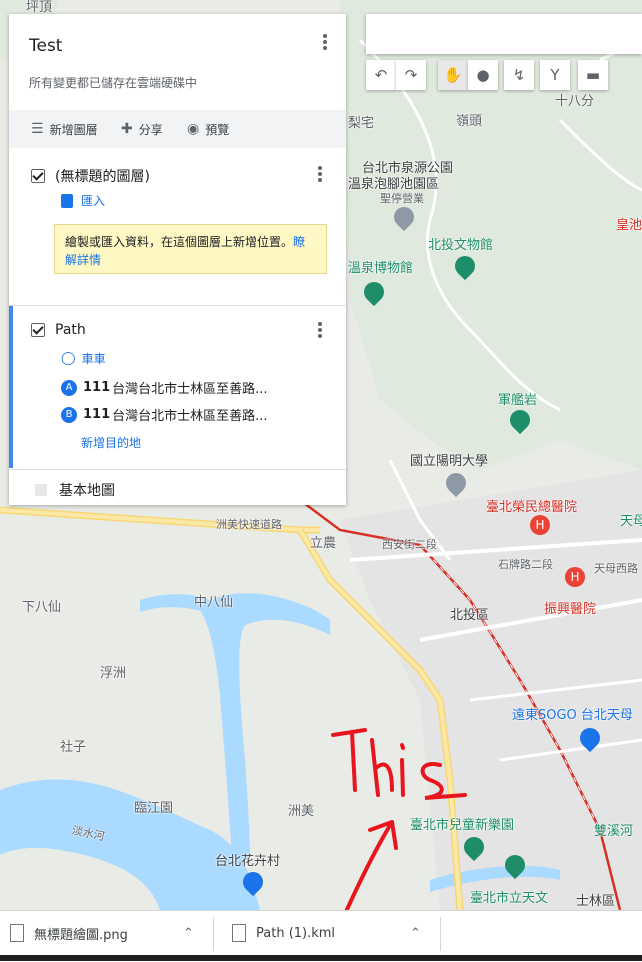 The image size is (642, 962). I want to click on map-label-zhenxing-hospital: 振興醫院, so click(570, 609).